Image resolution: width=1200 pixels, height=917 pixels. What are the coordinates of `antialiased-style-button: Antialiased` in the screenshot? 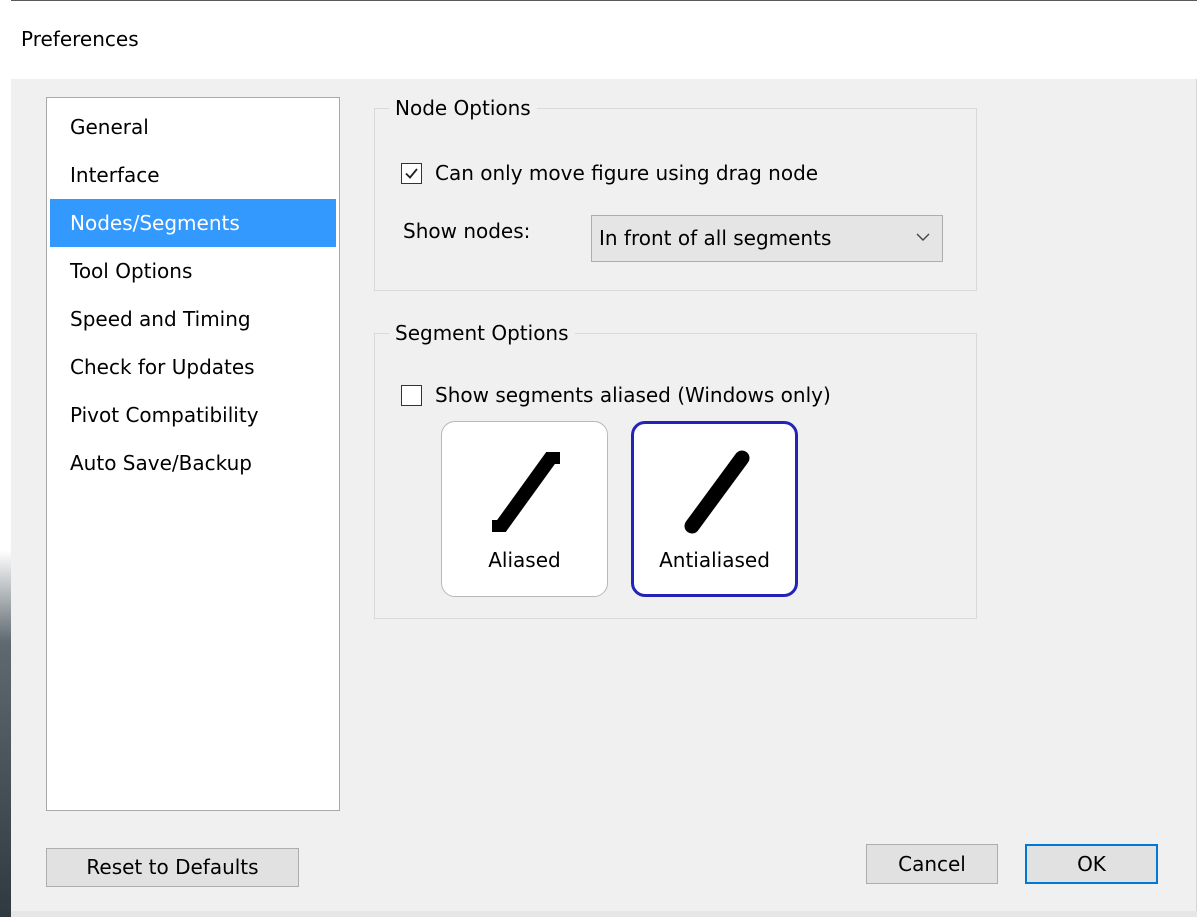 It's located at (714, 509).